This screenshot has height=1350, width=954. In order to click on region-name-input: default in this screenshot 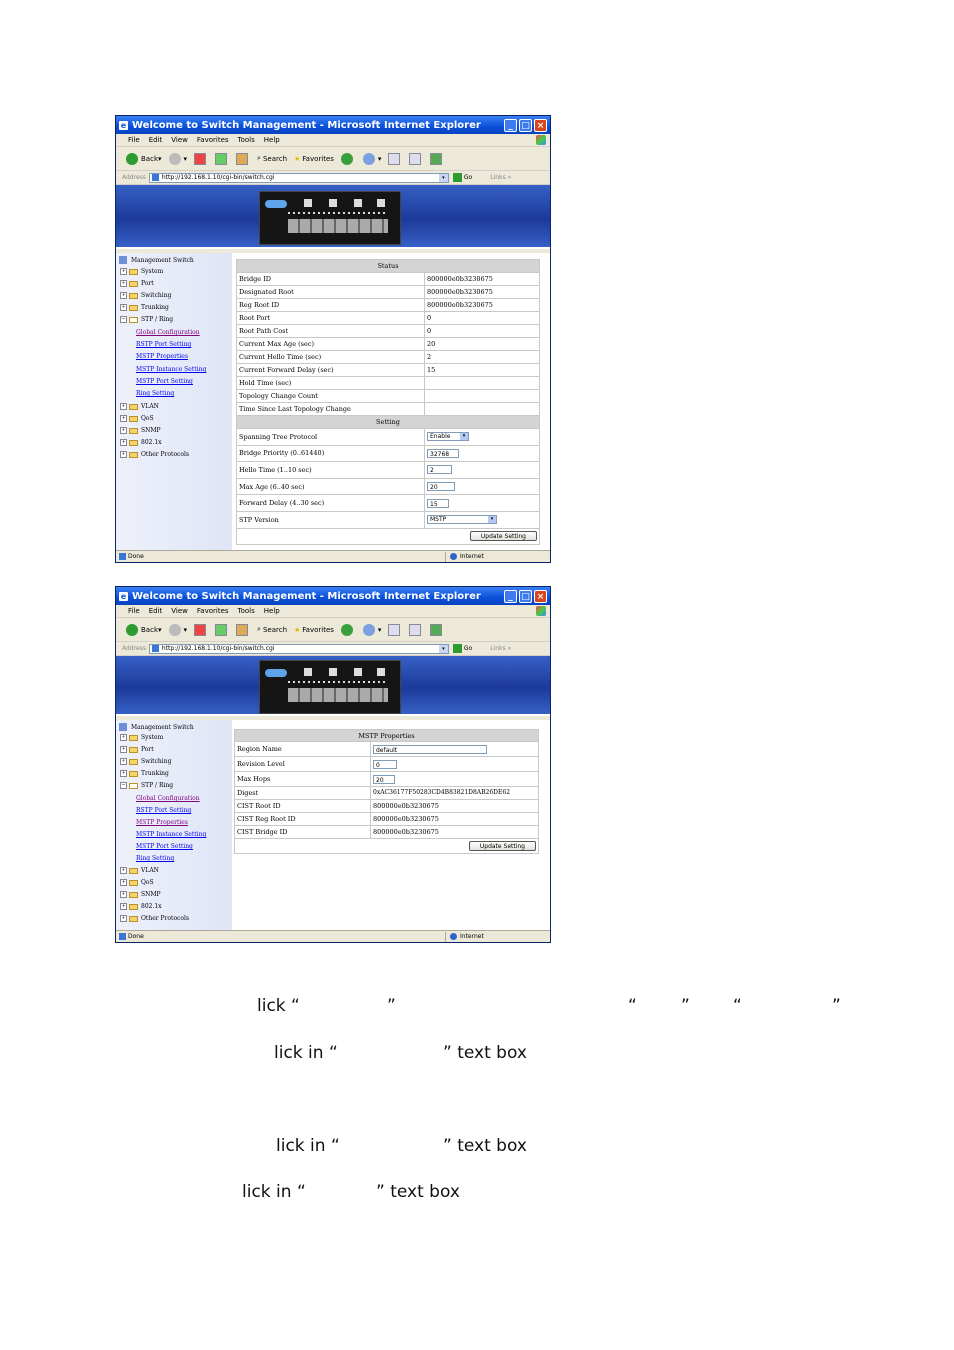, I will do `click(430, 749)`.